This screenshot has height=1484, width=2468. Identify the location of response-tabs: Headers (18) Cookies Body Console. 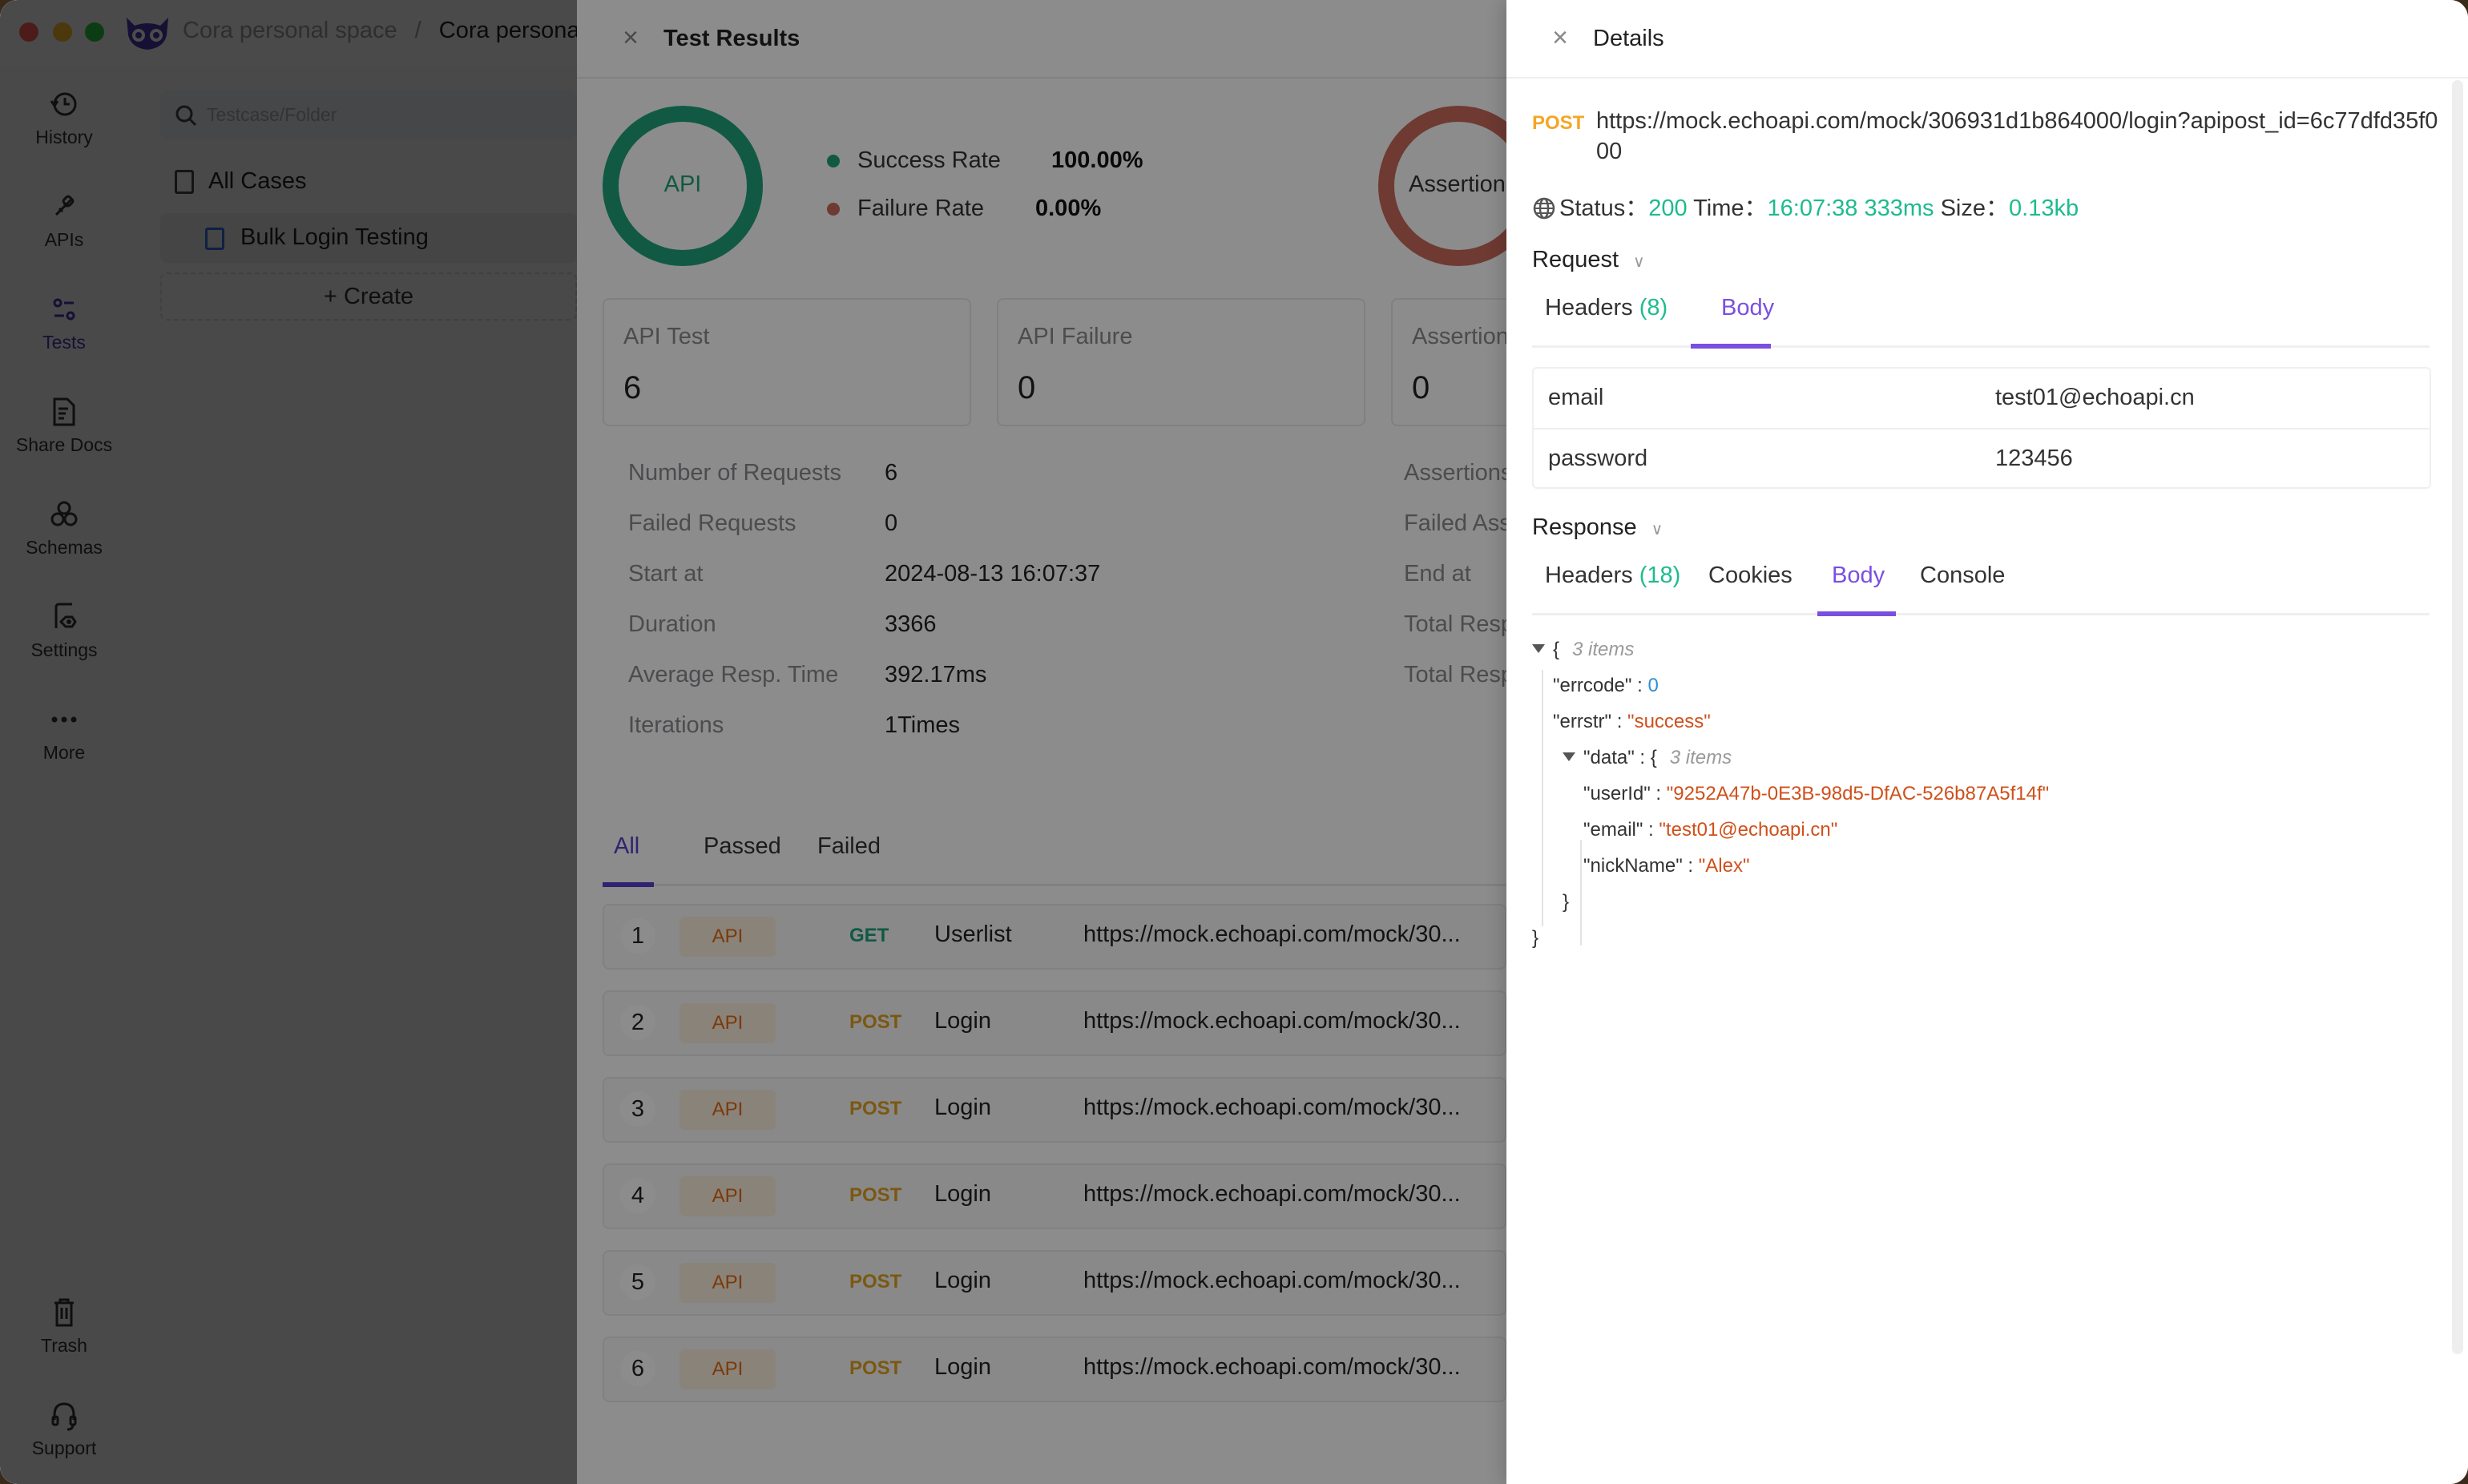
(1981, 590).